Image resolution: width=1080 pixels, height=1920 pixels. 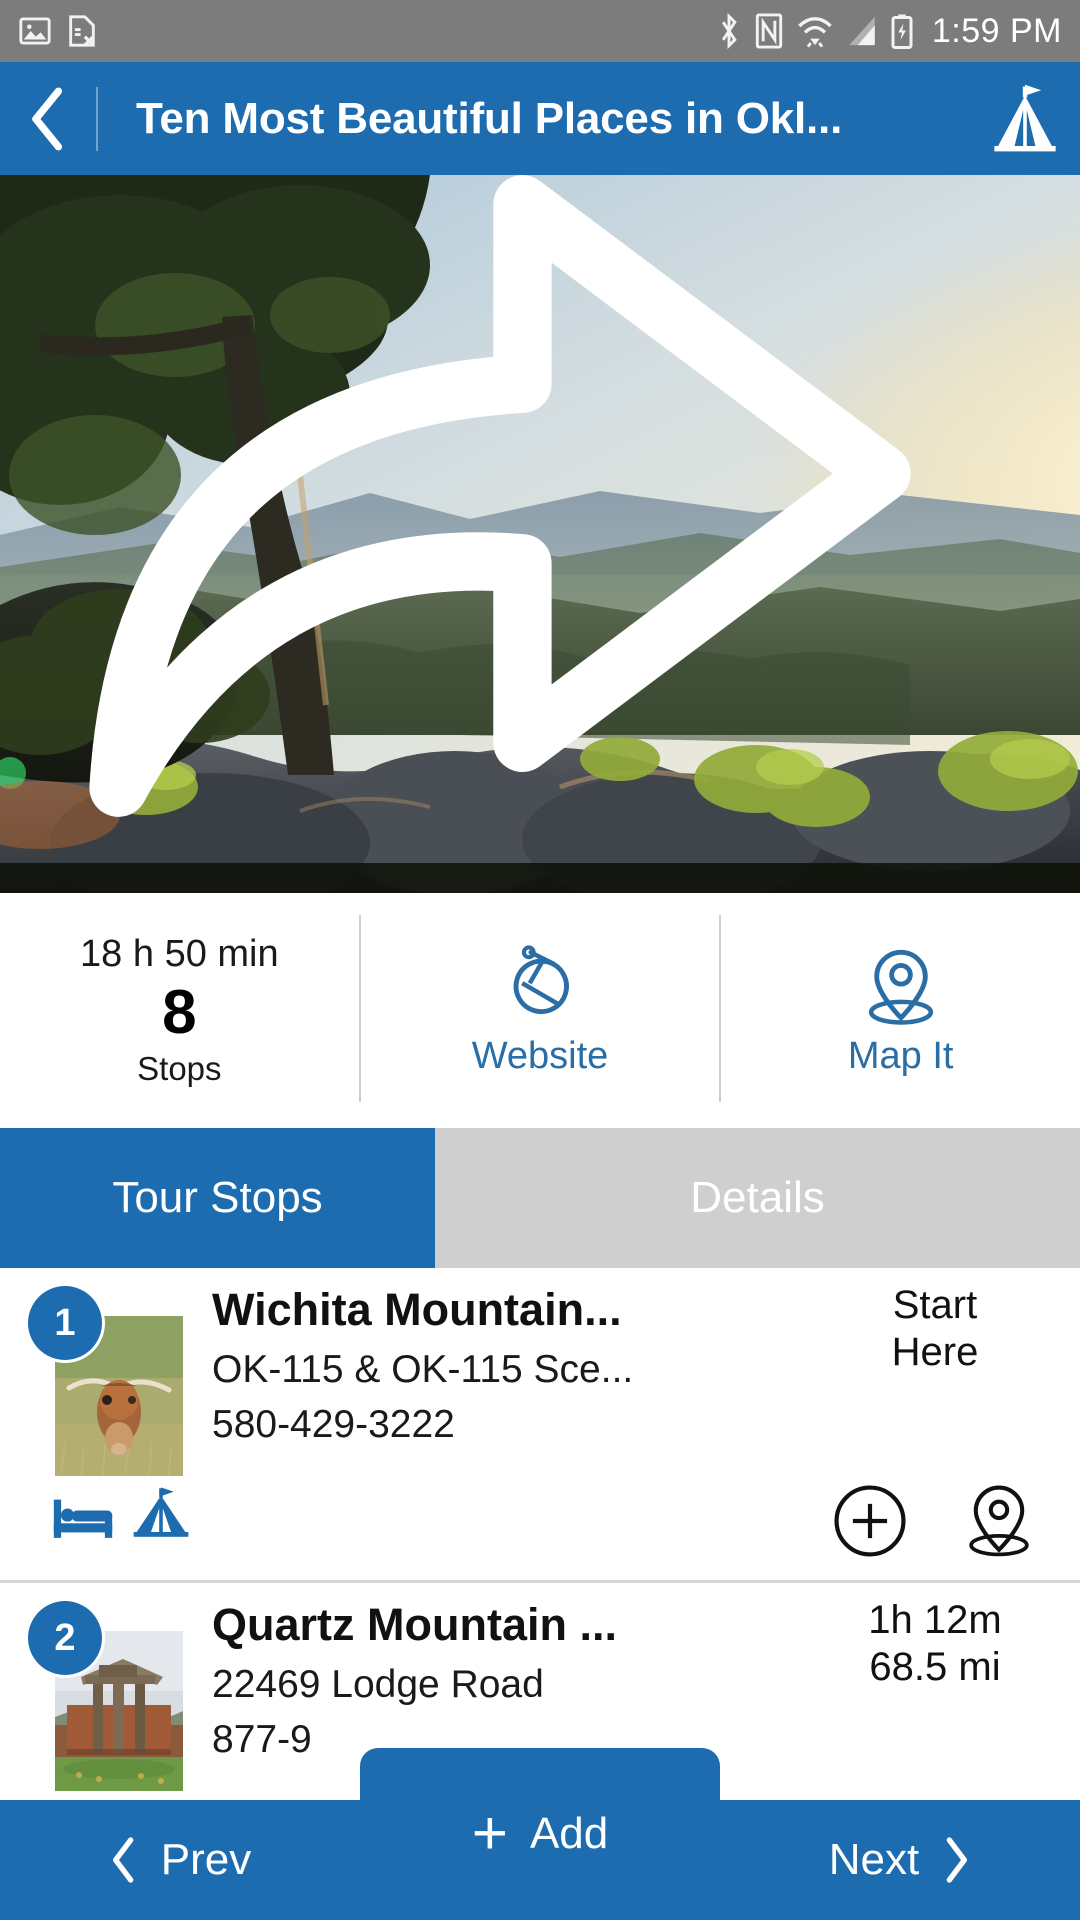 I want to click on map-it-button: Map It, so click(x=900, y=1010).